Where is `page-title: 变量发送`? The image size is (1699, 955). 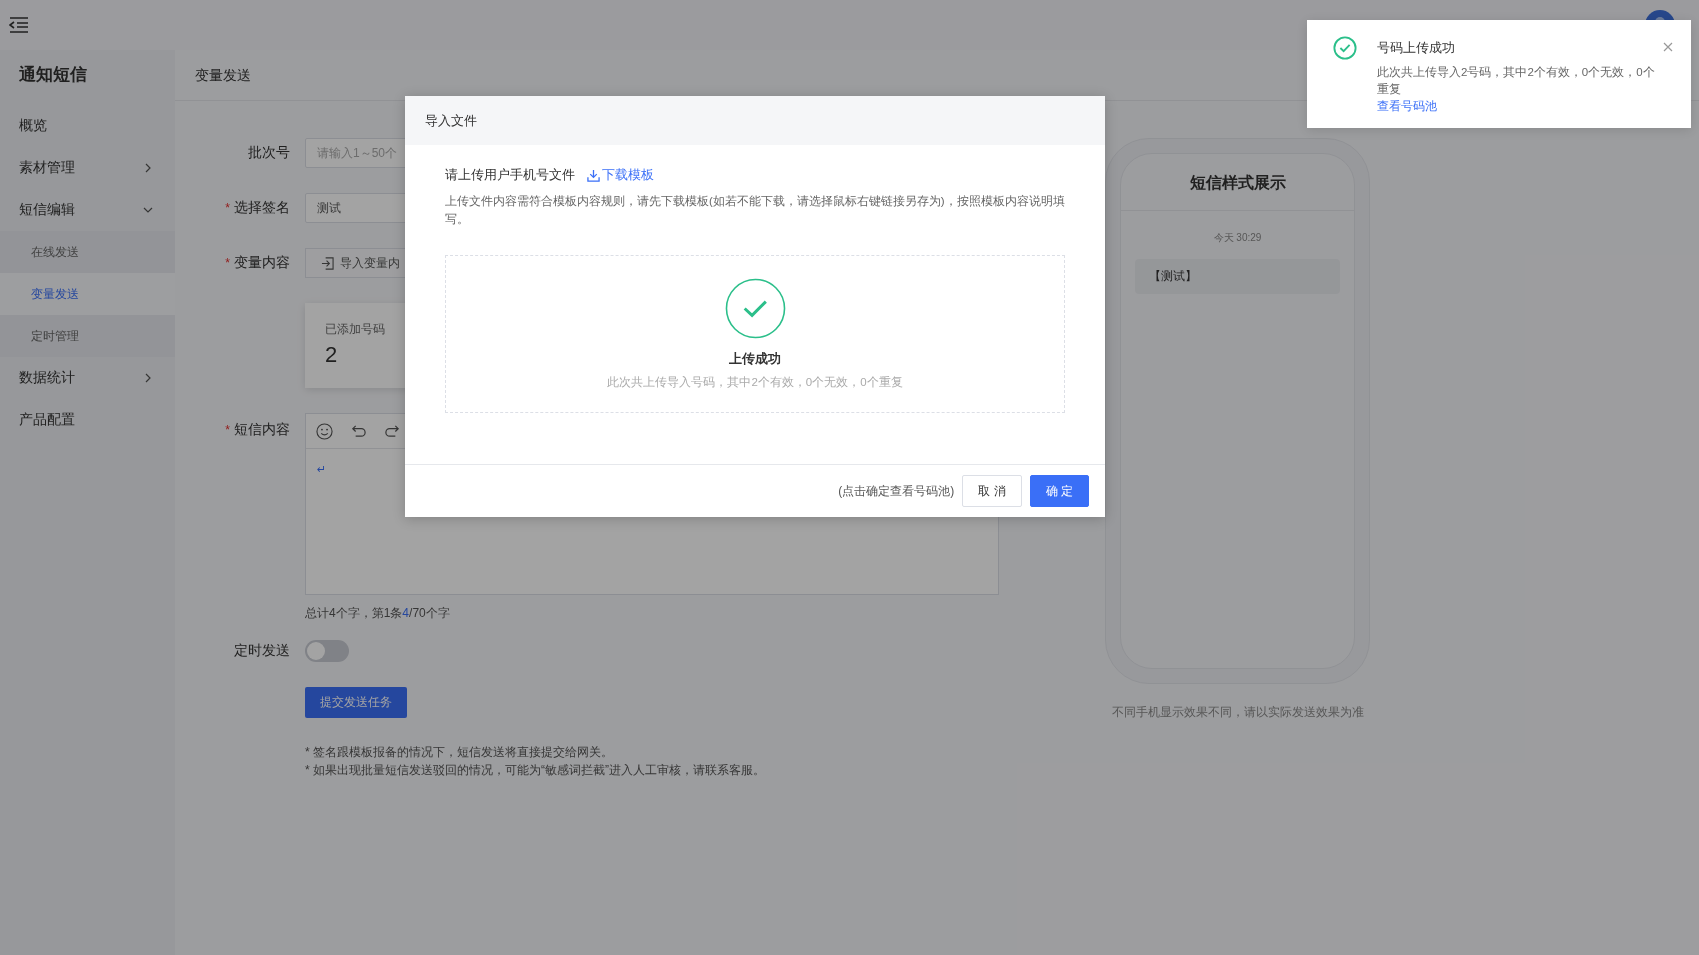 page-title: 变量发送 is located at coordinates (223, 75).